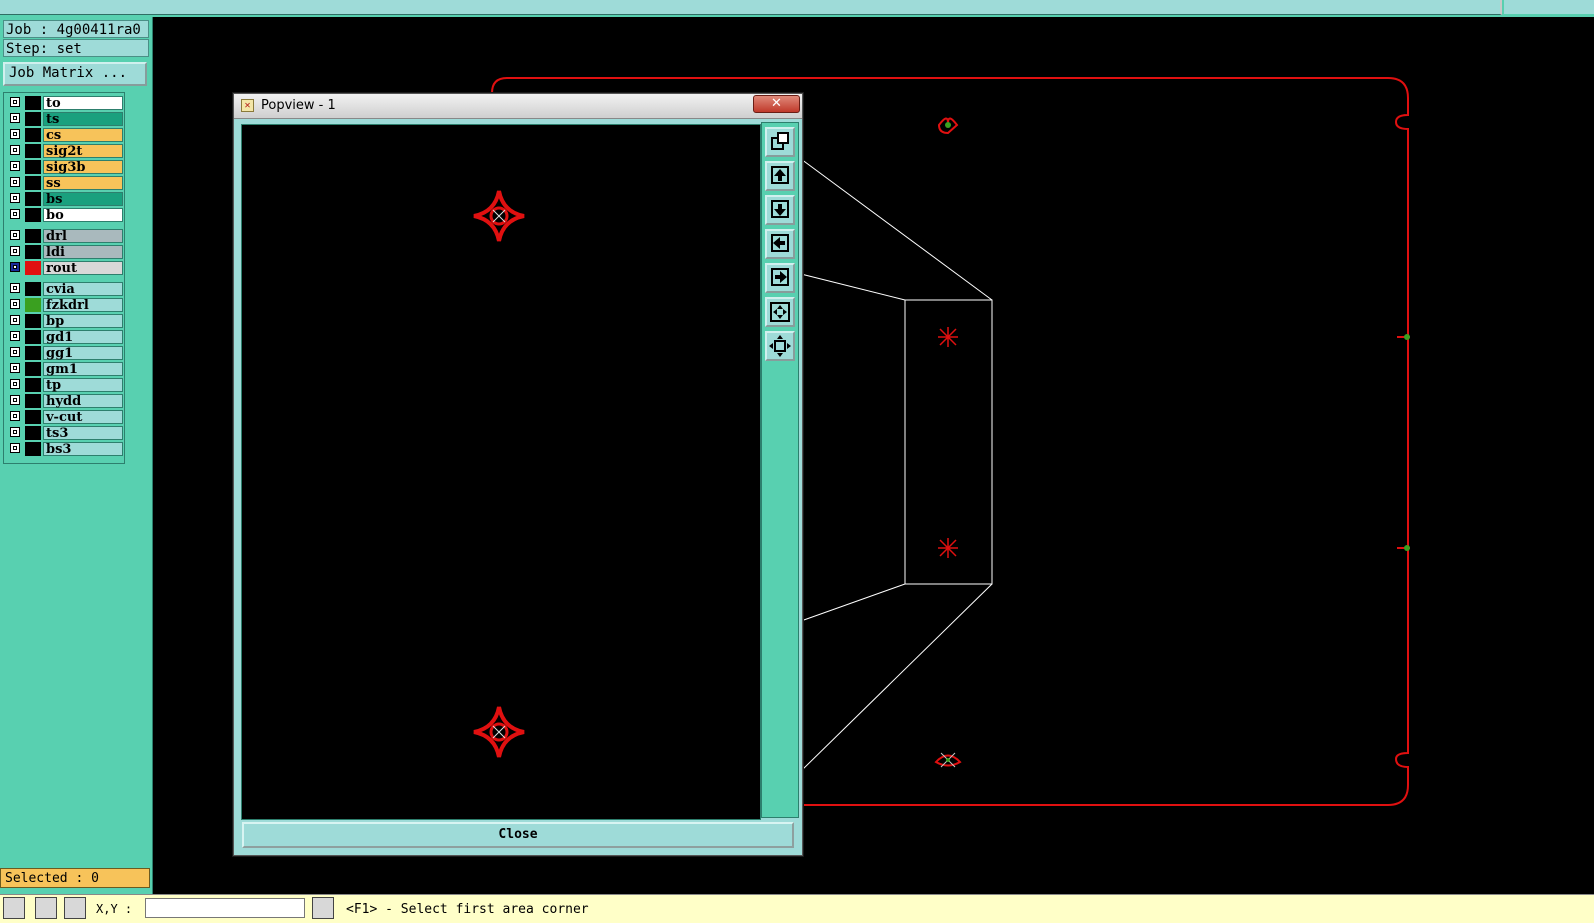 The image size is (1594, 923). I want to click on layer-name: bp, so click(83, 321).